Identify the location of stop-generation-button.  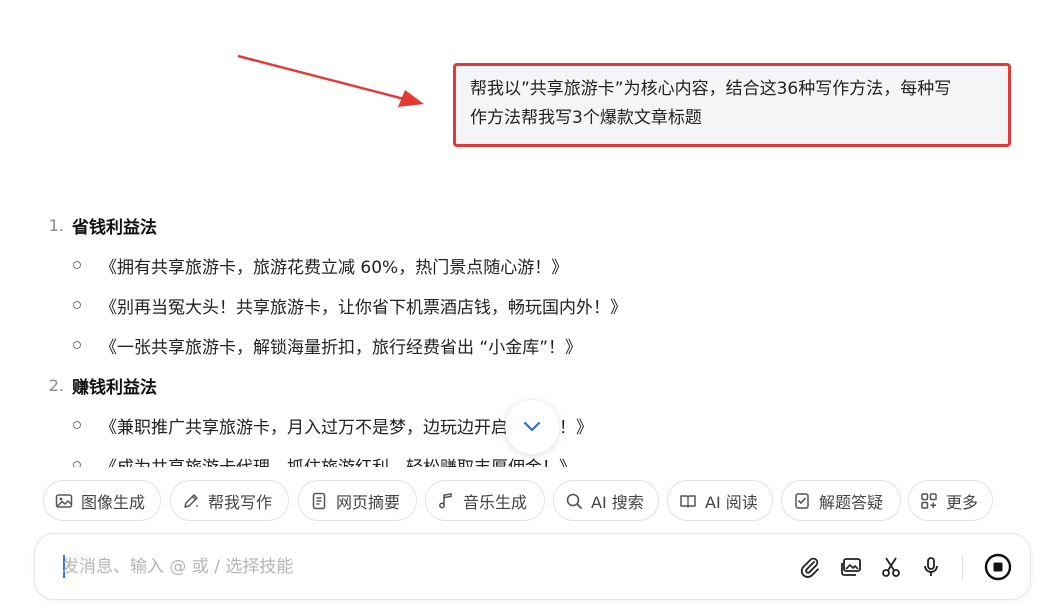
(998, 567).